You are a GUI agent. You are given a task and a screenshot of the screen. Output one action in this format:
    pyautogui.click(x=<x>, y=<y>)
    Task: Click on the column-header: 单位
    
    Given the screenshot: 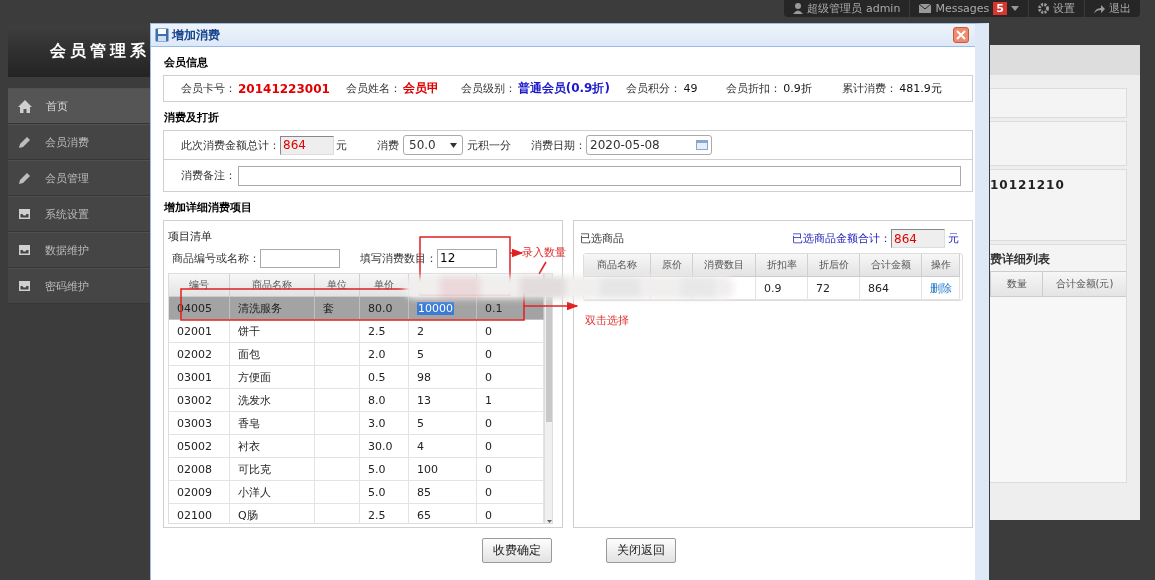 What is the action you would take?
    pyautogui.click(x=337, y=285)
    